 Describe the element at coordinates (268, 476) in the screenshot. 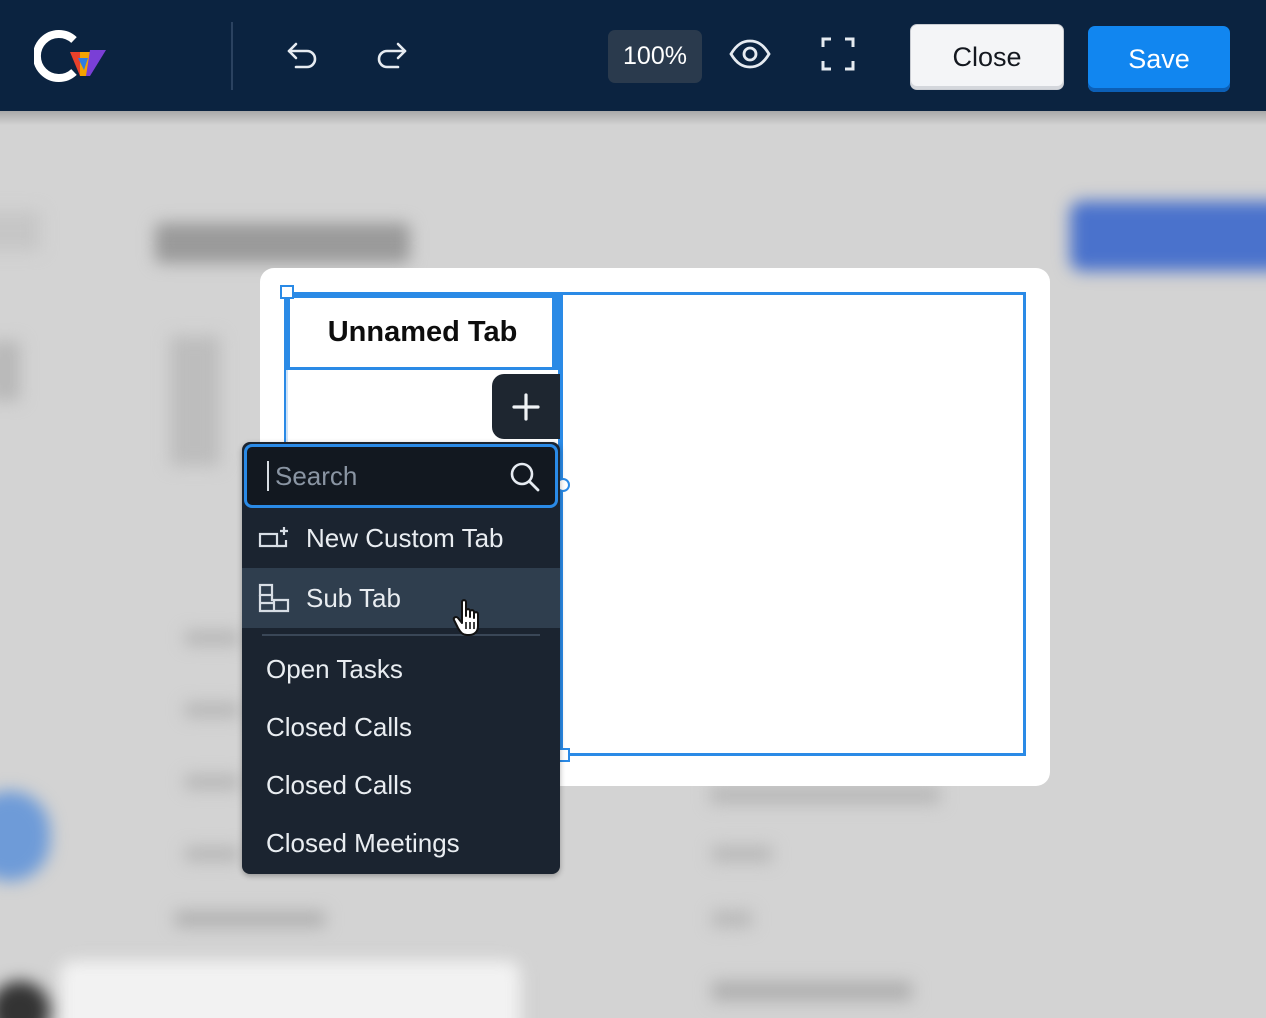

I see `text-caret` at that location.